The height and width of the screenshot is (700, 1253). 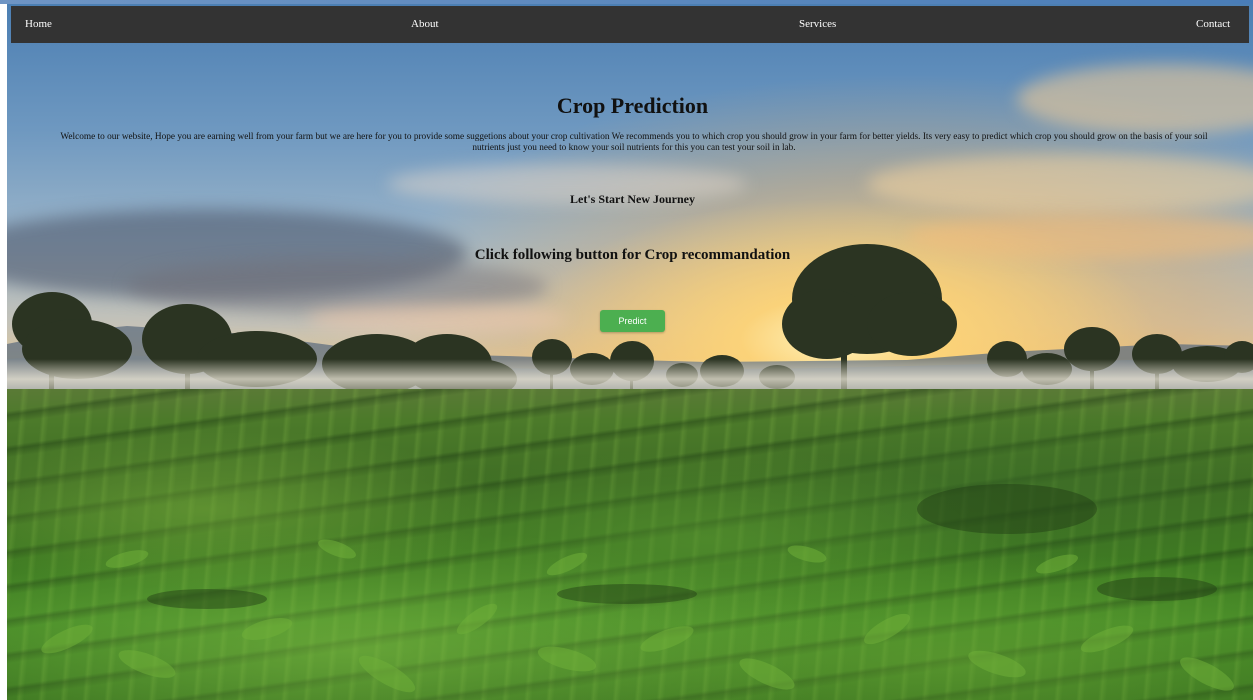 What do you see at coordinates (632, 105) in the screenshot?
I see `page-title: Crop Prediction` at bounding box center [632, 105].